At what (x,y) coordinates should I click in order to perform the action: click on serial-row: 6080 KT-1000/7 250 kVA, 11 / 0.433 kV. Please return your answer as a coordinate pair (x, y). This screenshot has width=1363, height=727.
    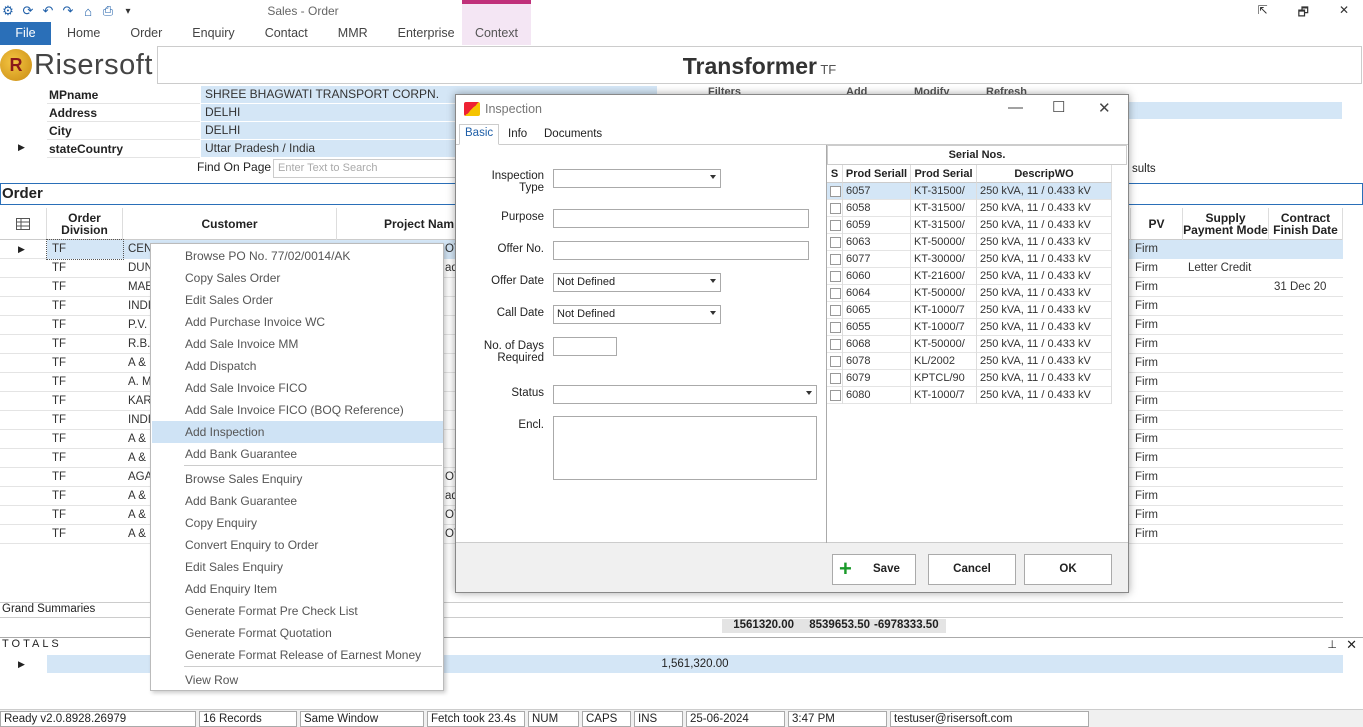
    Looking at the image, I should click on (969, 395).